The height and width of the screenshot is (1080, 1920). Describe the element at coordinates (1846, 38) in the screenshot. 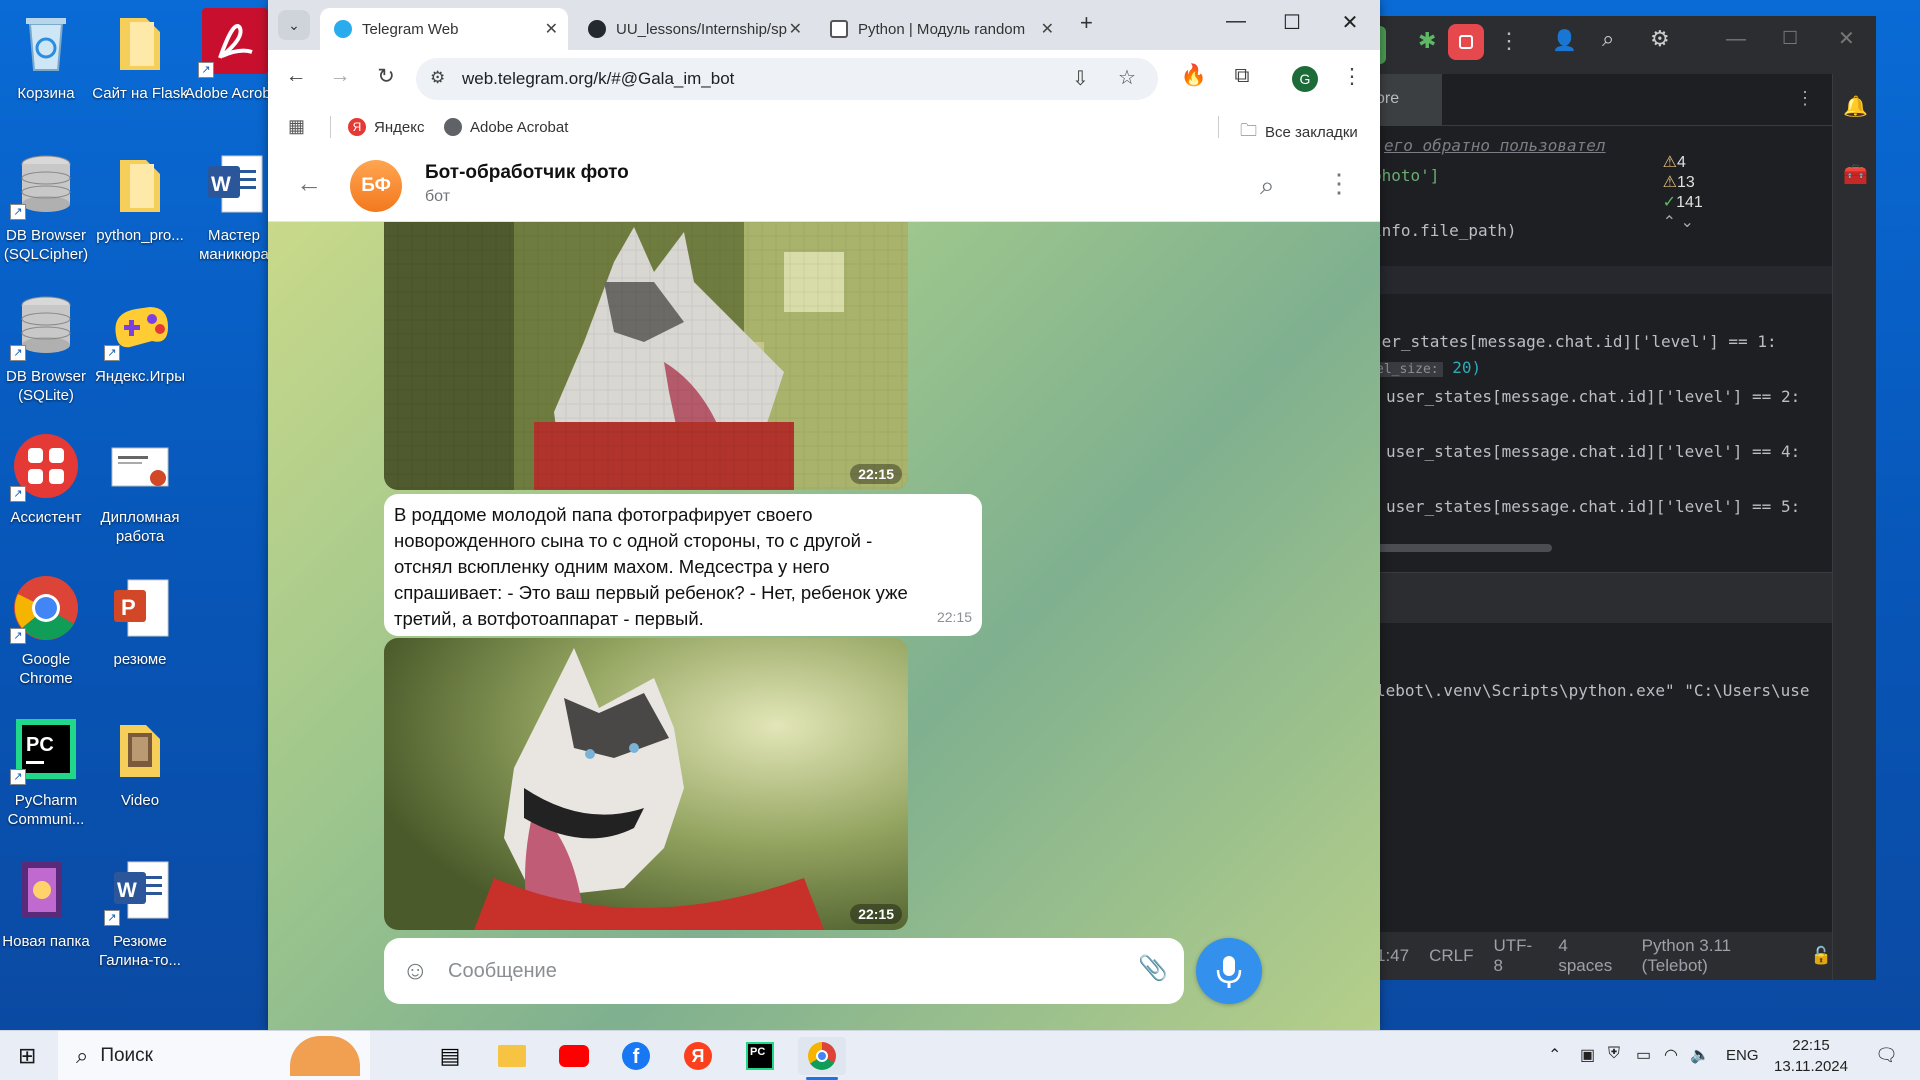

I see `close-icon: ✕` at that location.